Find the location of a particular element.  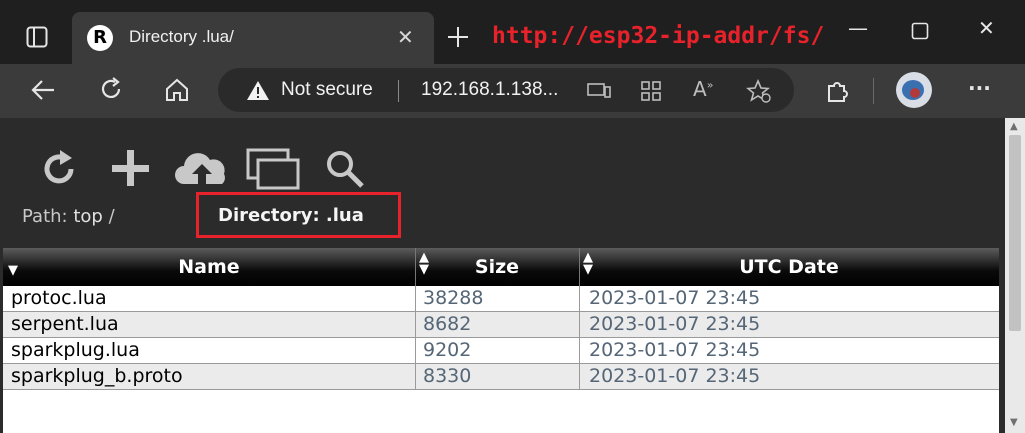

copy-icon is located at coordinates (274, 169).